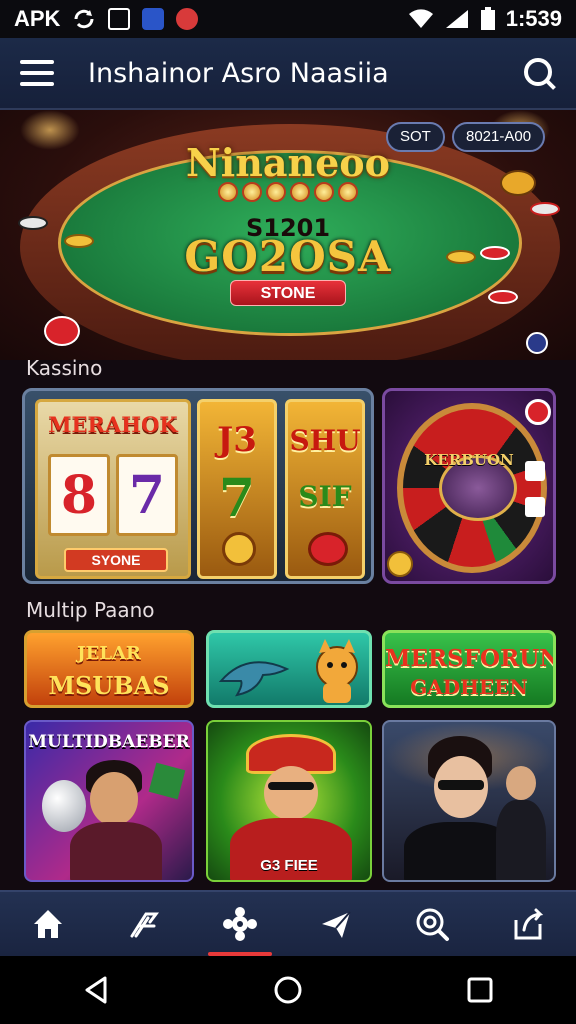 This screenshot has height=1024, width=576. What do you see at coordinates (187, 19) in the screenshot?
I see `alert-notification-icon` at bounding box center [187, 19].